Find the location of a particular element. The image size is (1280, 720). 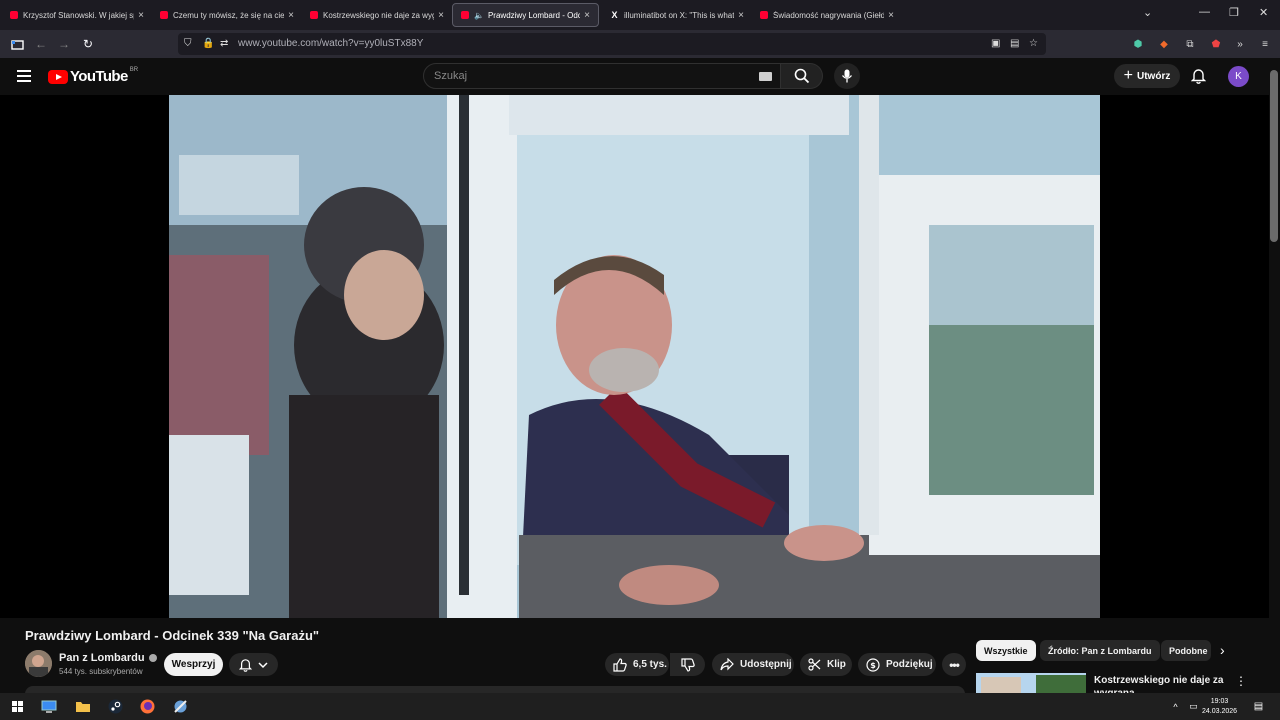

monitor-app-icon is located at coordinates (48, 706).